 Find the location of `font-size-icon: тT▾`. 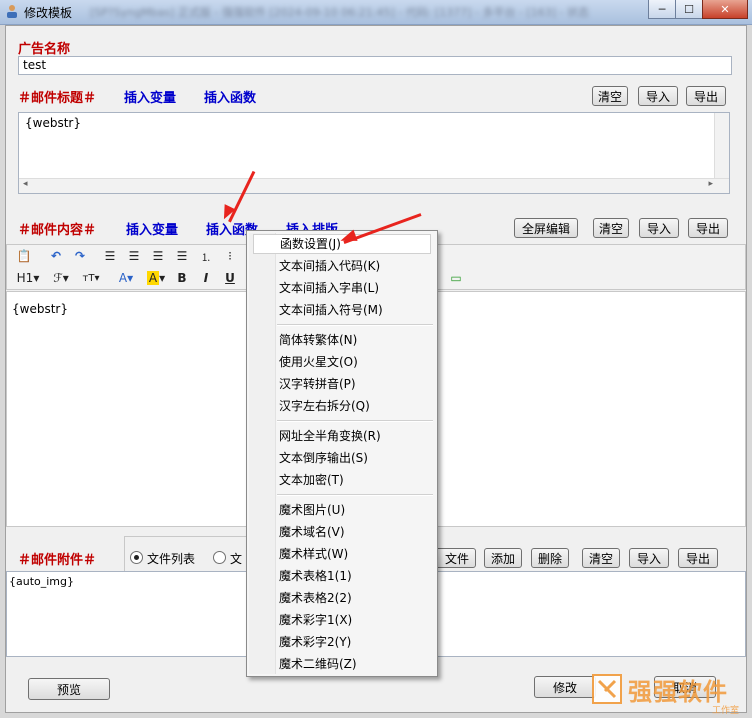

font-size-icon: тT▾ is located at coordinates (91, 278).